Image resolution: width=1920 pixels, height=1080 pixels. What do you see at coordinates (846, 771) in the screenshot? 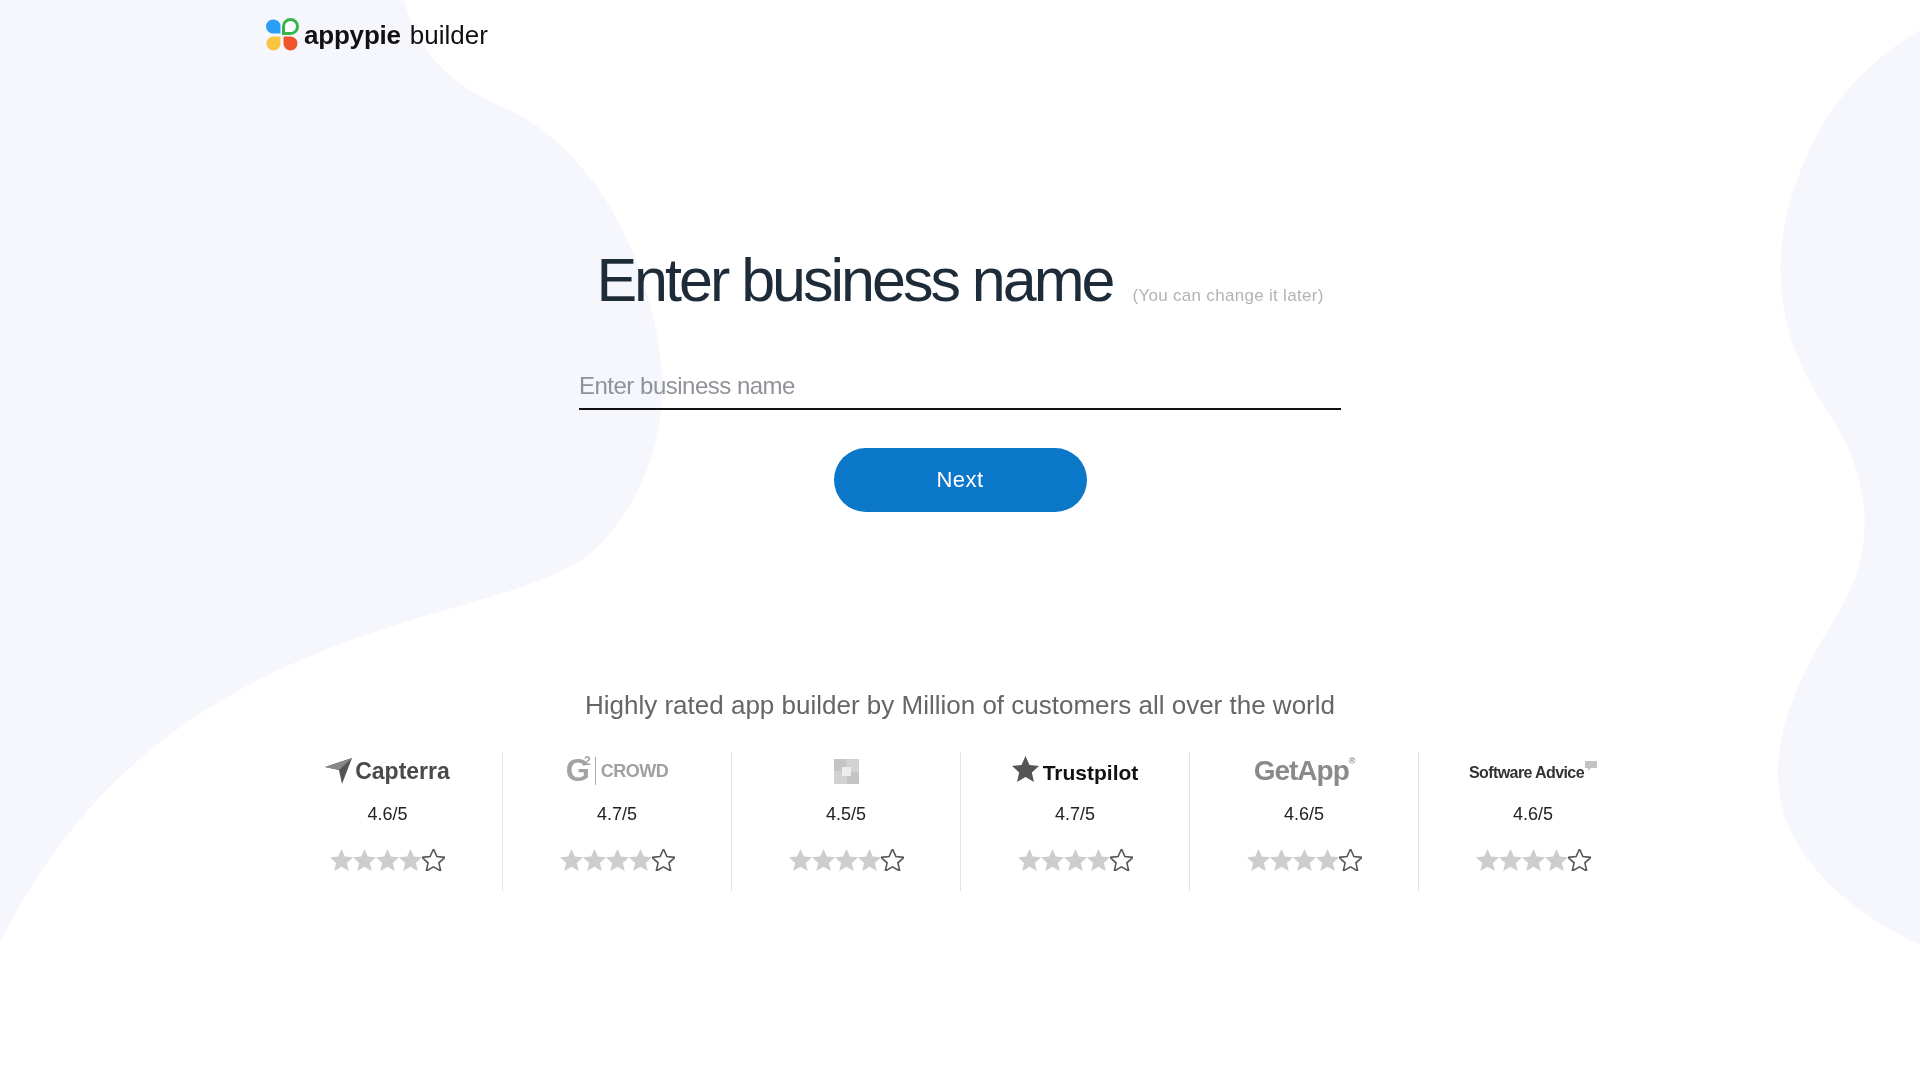
I see `tiles-icon` at bounding box center [846, 771].